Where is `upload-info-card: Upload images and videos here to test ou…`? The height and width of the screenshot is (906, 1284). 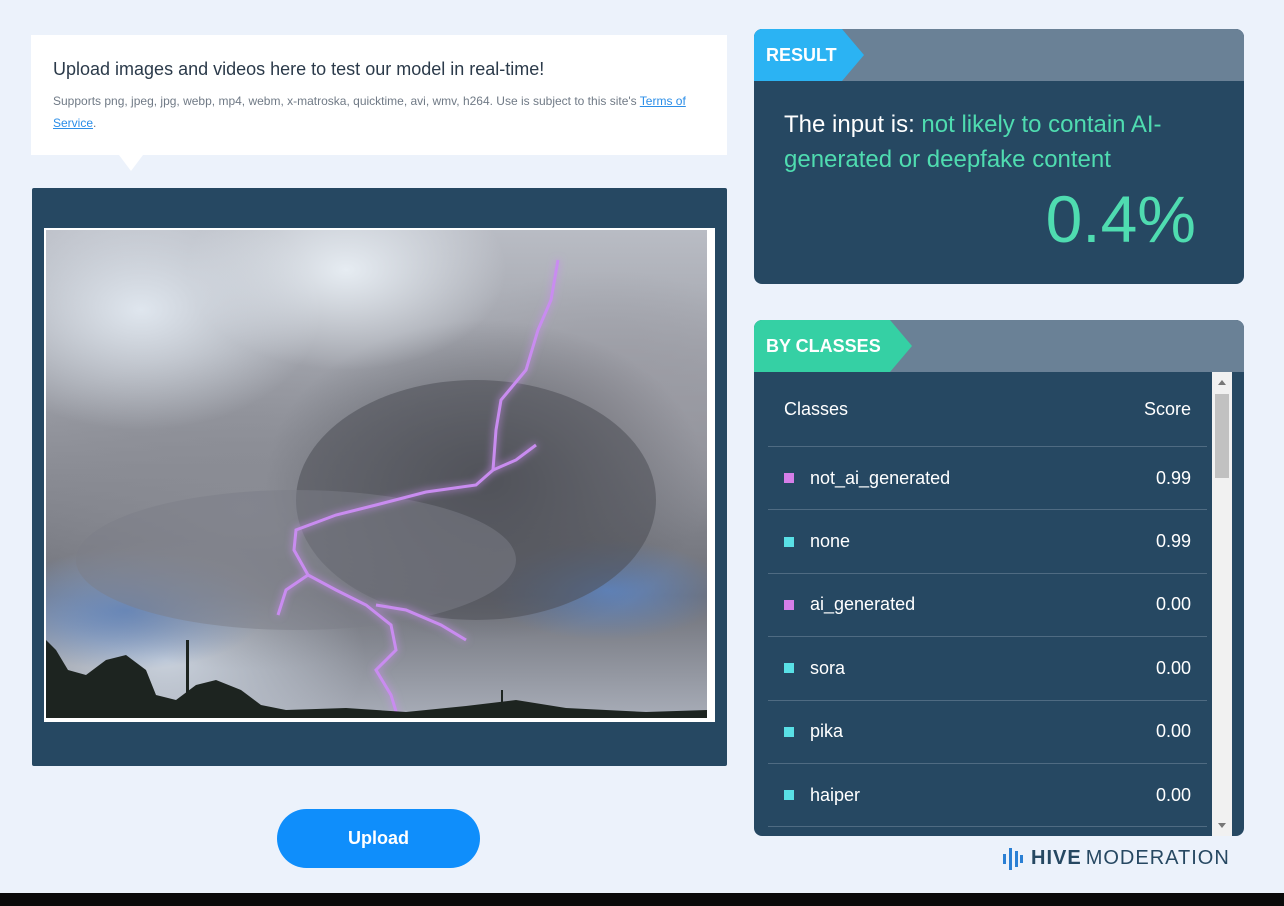
upload-info-card: Upload images and videos here to test ou… is located at coordinates (379, 103).